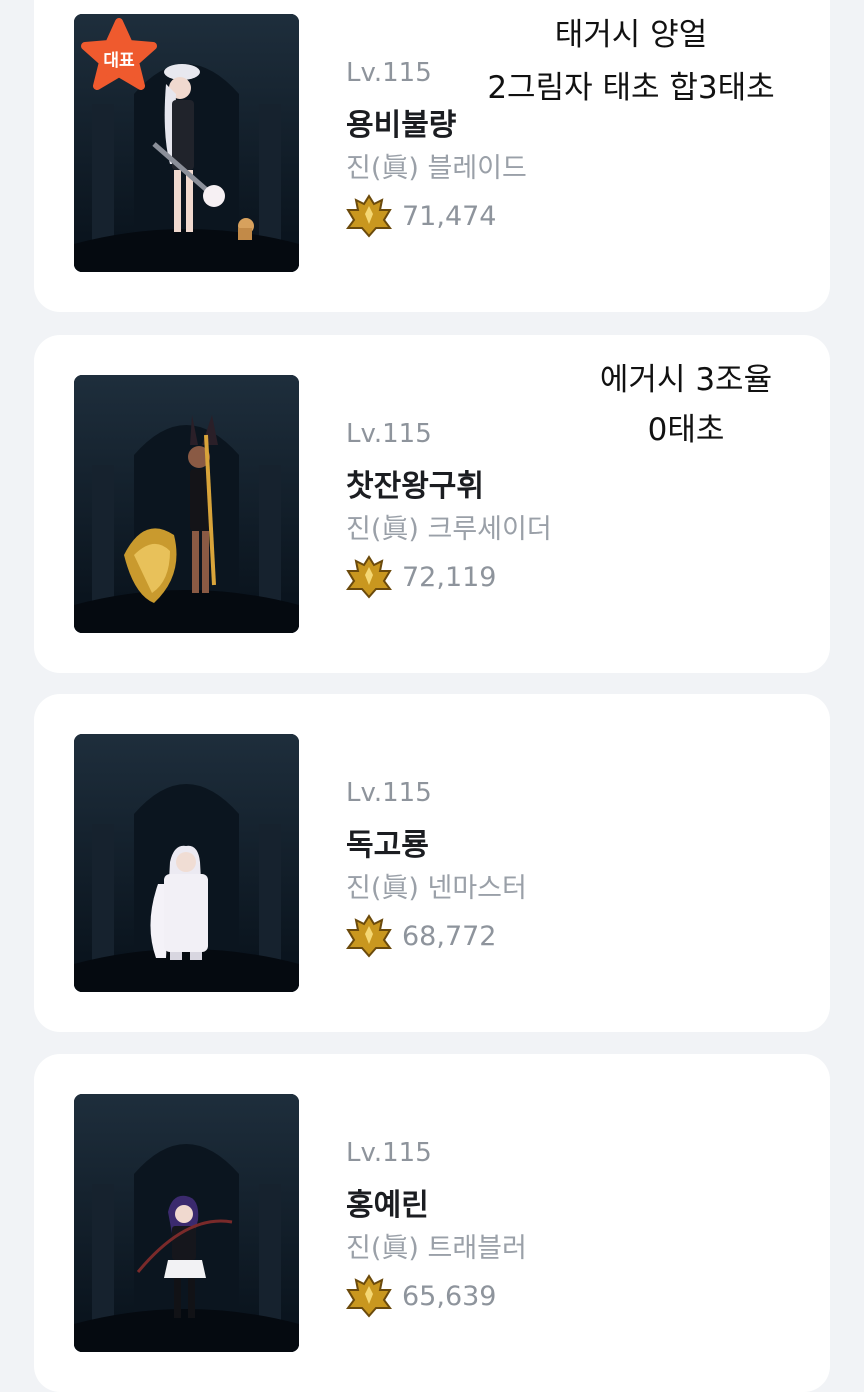 The width and height of the screenshot is (864, 1392). What do you see at coordinates (119, 61) in the screenshot?
I see `badge-label: 대표` at bounding box center [119, 61].